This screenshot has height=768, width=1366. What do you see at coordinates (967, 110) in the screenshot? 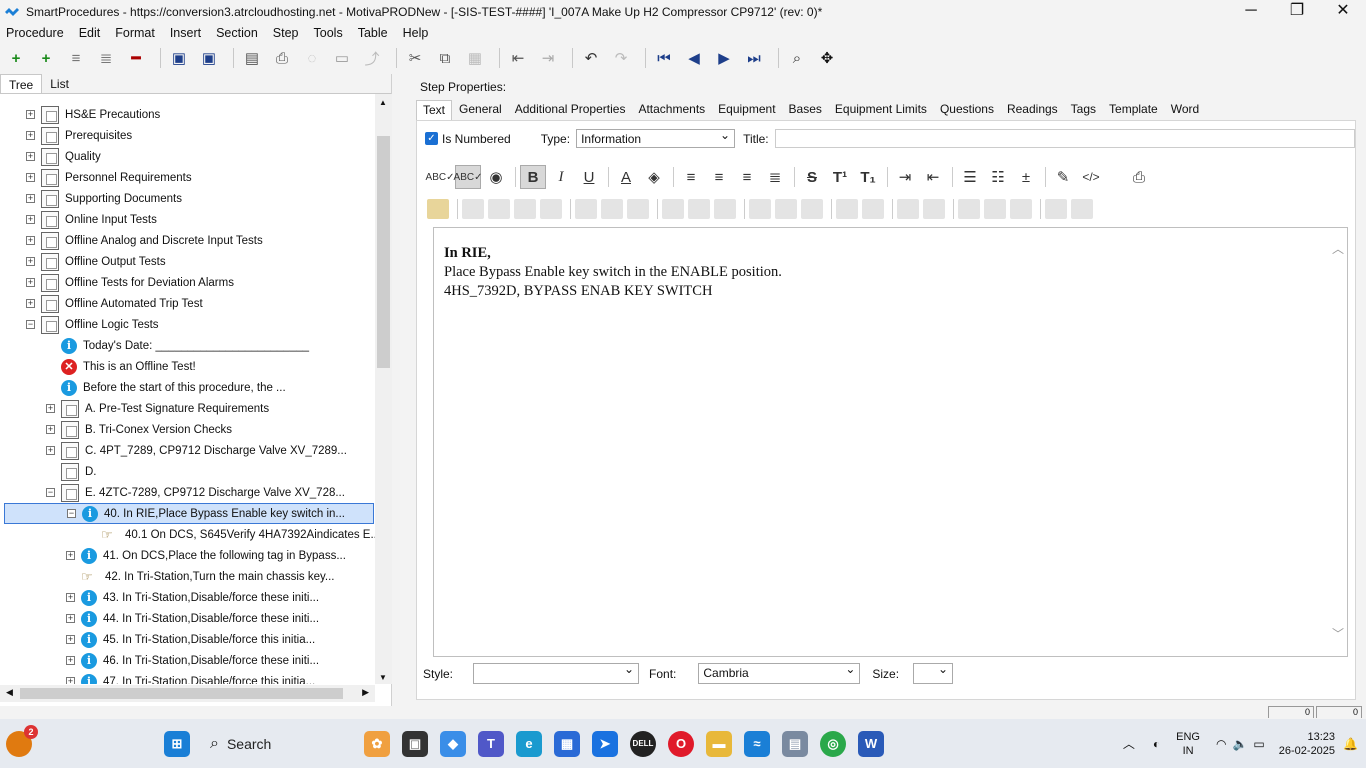
I see `tab-questions: Questions` at bounding box center [967, 110].